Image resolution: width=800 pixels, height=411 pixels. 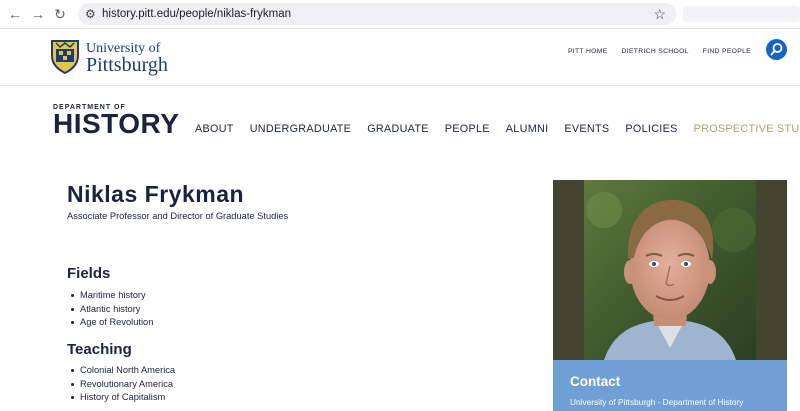 I want to click on list-item: Maritime history, so click(x=111, y=296).